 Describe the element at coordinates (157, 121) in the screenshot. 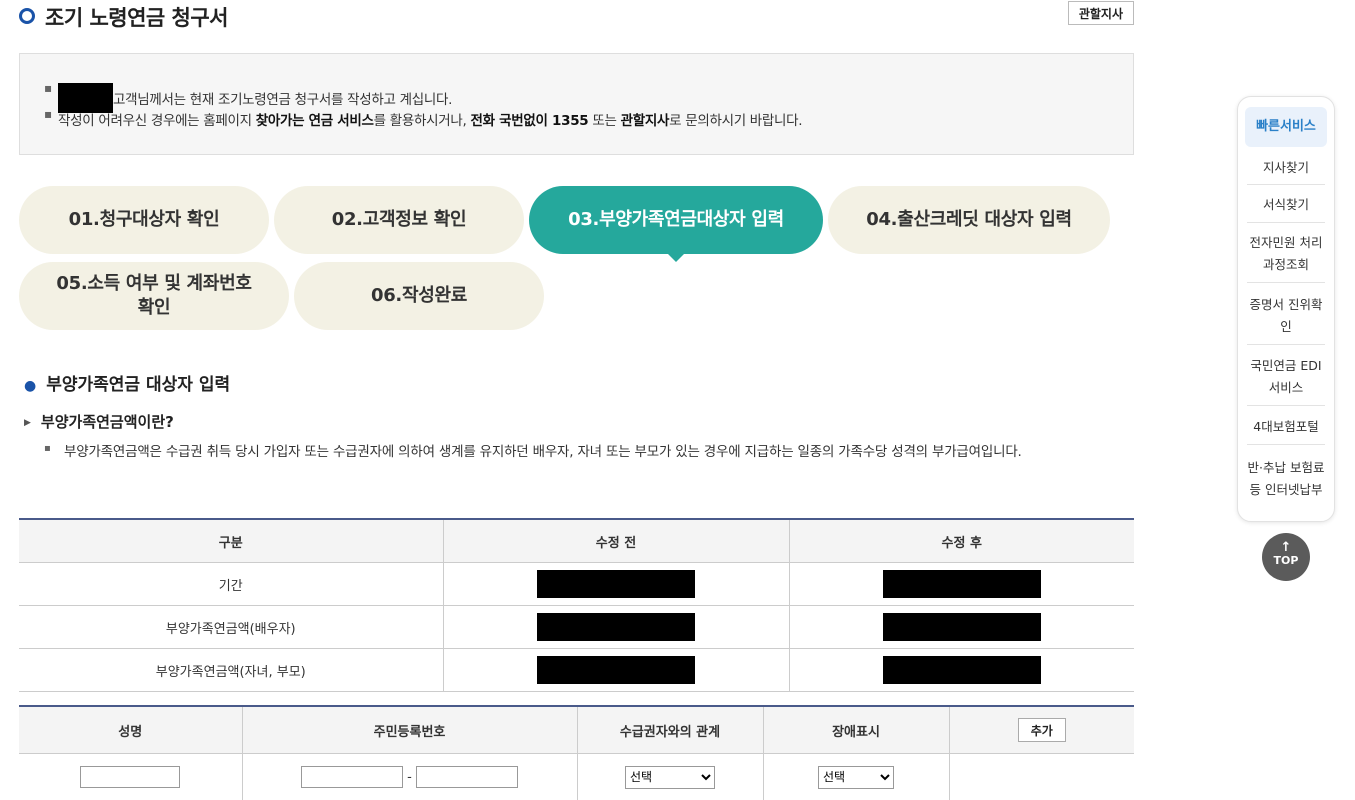

I see `notice-text: 작성이 어려우신 경우에는 홈페이지` at that location.